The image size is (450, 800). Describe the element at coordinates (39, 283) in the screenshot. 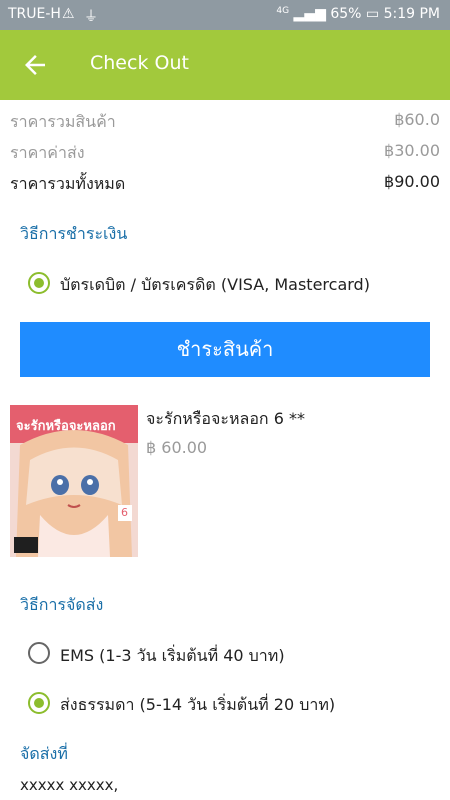

I see `payment-card-radio` at that location.